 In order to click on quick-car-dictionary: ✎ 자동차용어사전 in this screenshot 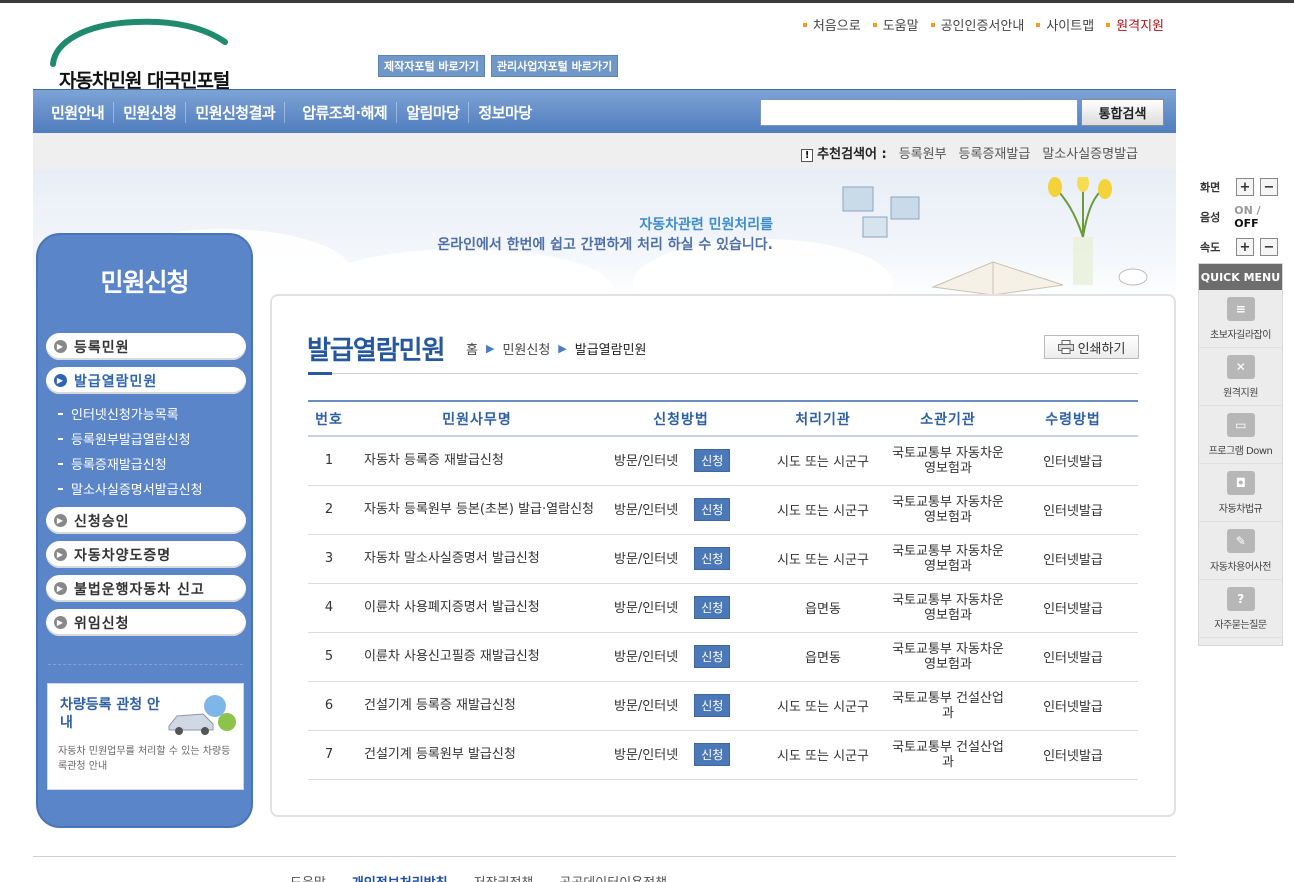, I will do `click(1240, 551)`.